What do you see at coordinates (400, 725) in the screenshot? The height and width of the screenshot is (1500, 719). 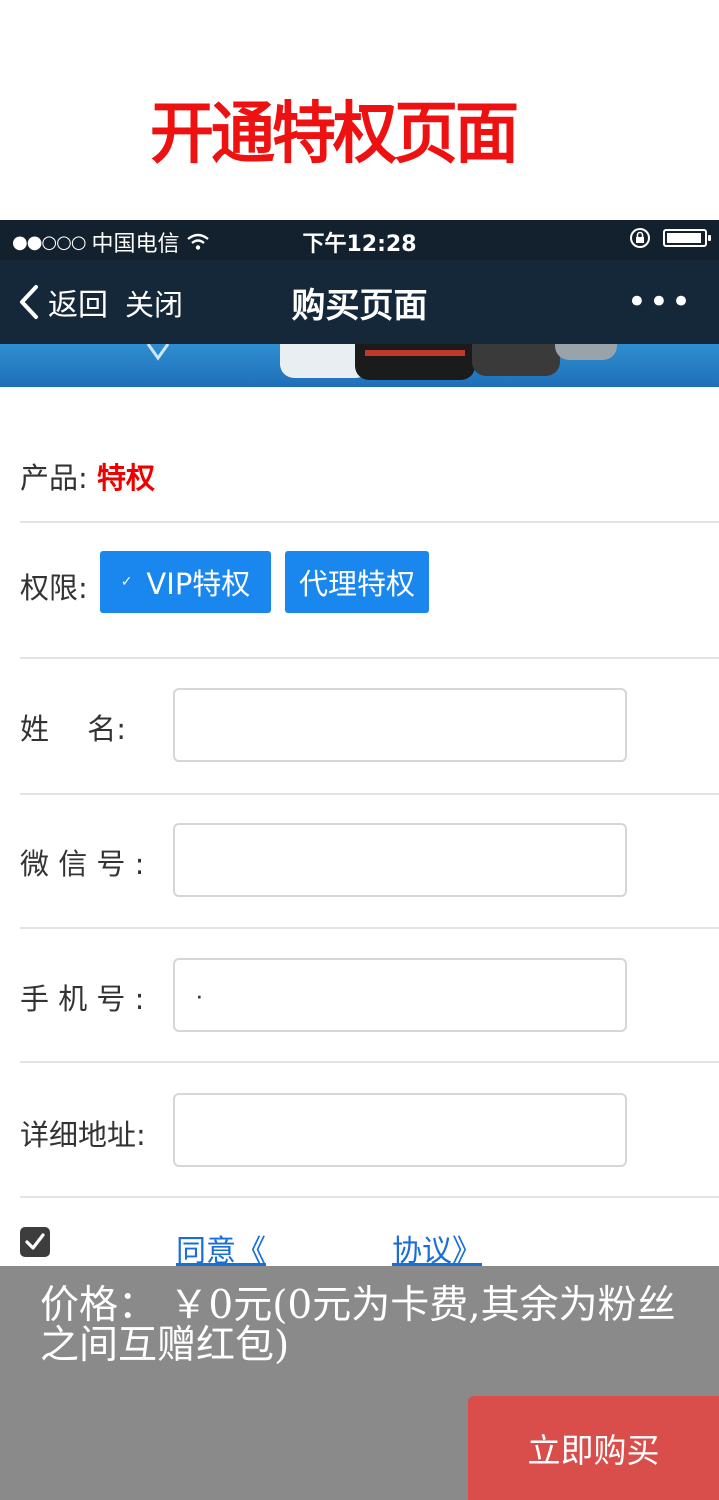 I see `name-field` at bounding box center [400, 725].